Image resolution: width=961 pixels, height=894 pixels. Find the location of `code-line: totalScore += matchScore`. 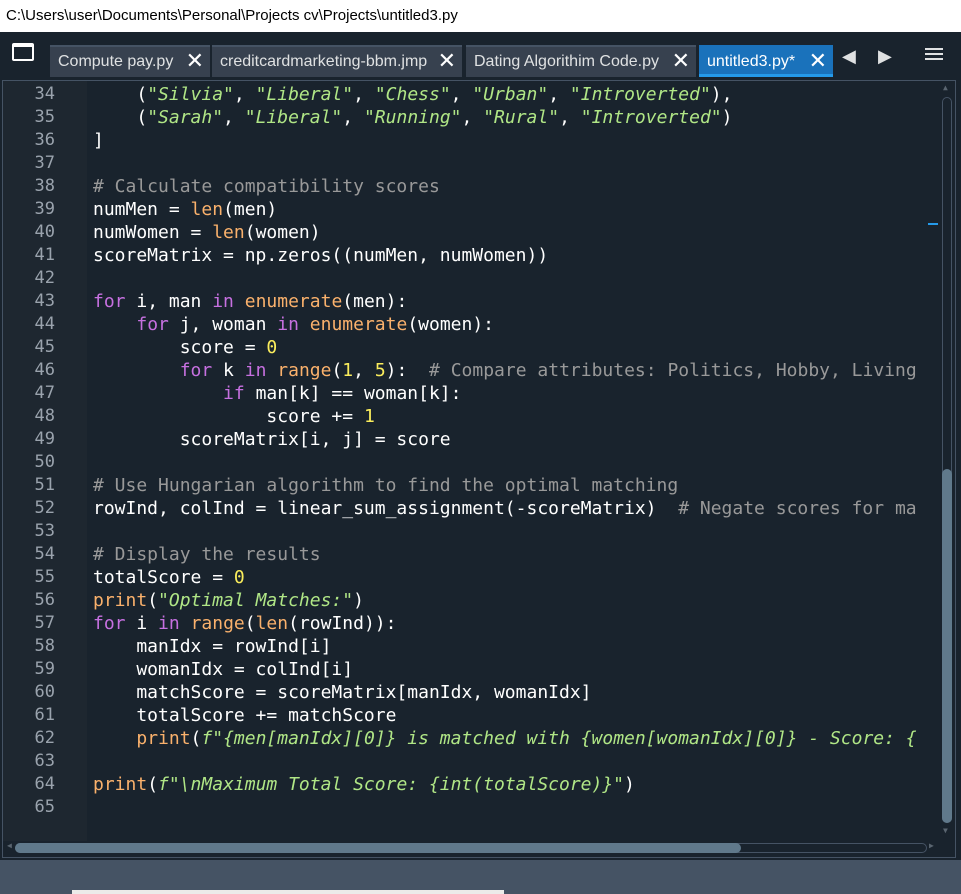

code-line: totalScore += matchScore is located at coordinates (244, 715).